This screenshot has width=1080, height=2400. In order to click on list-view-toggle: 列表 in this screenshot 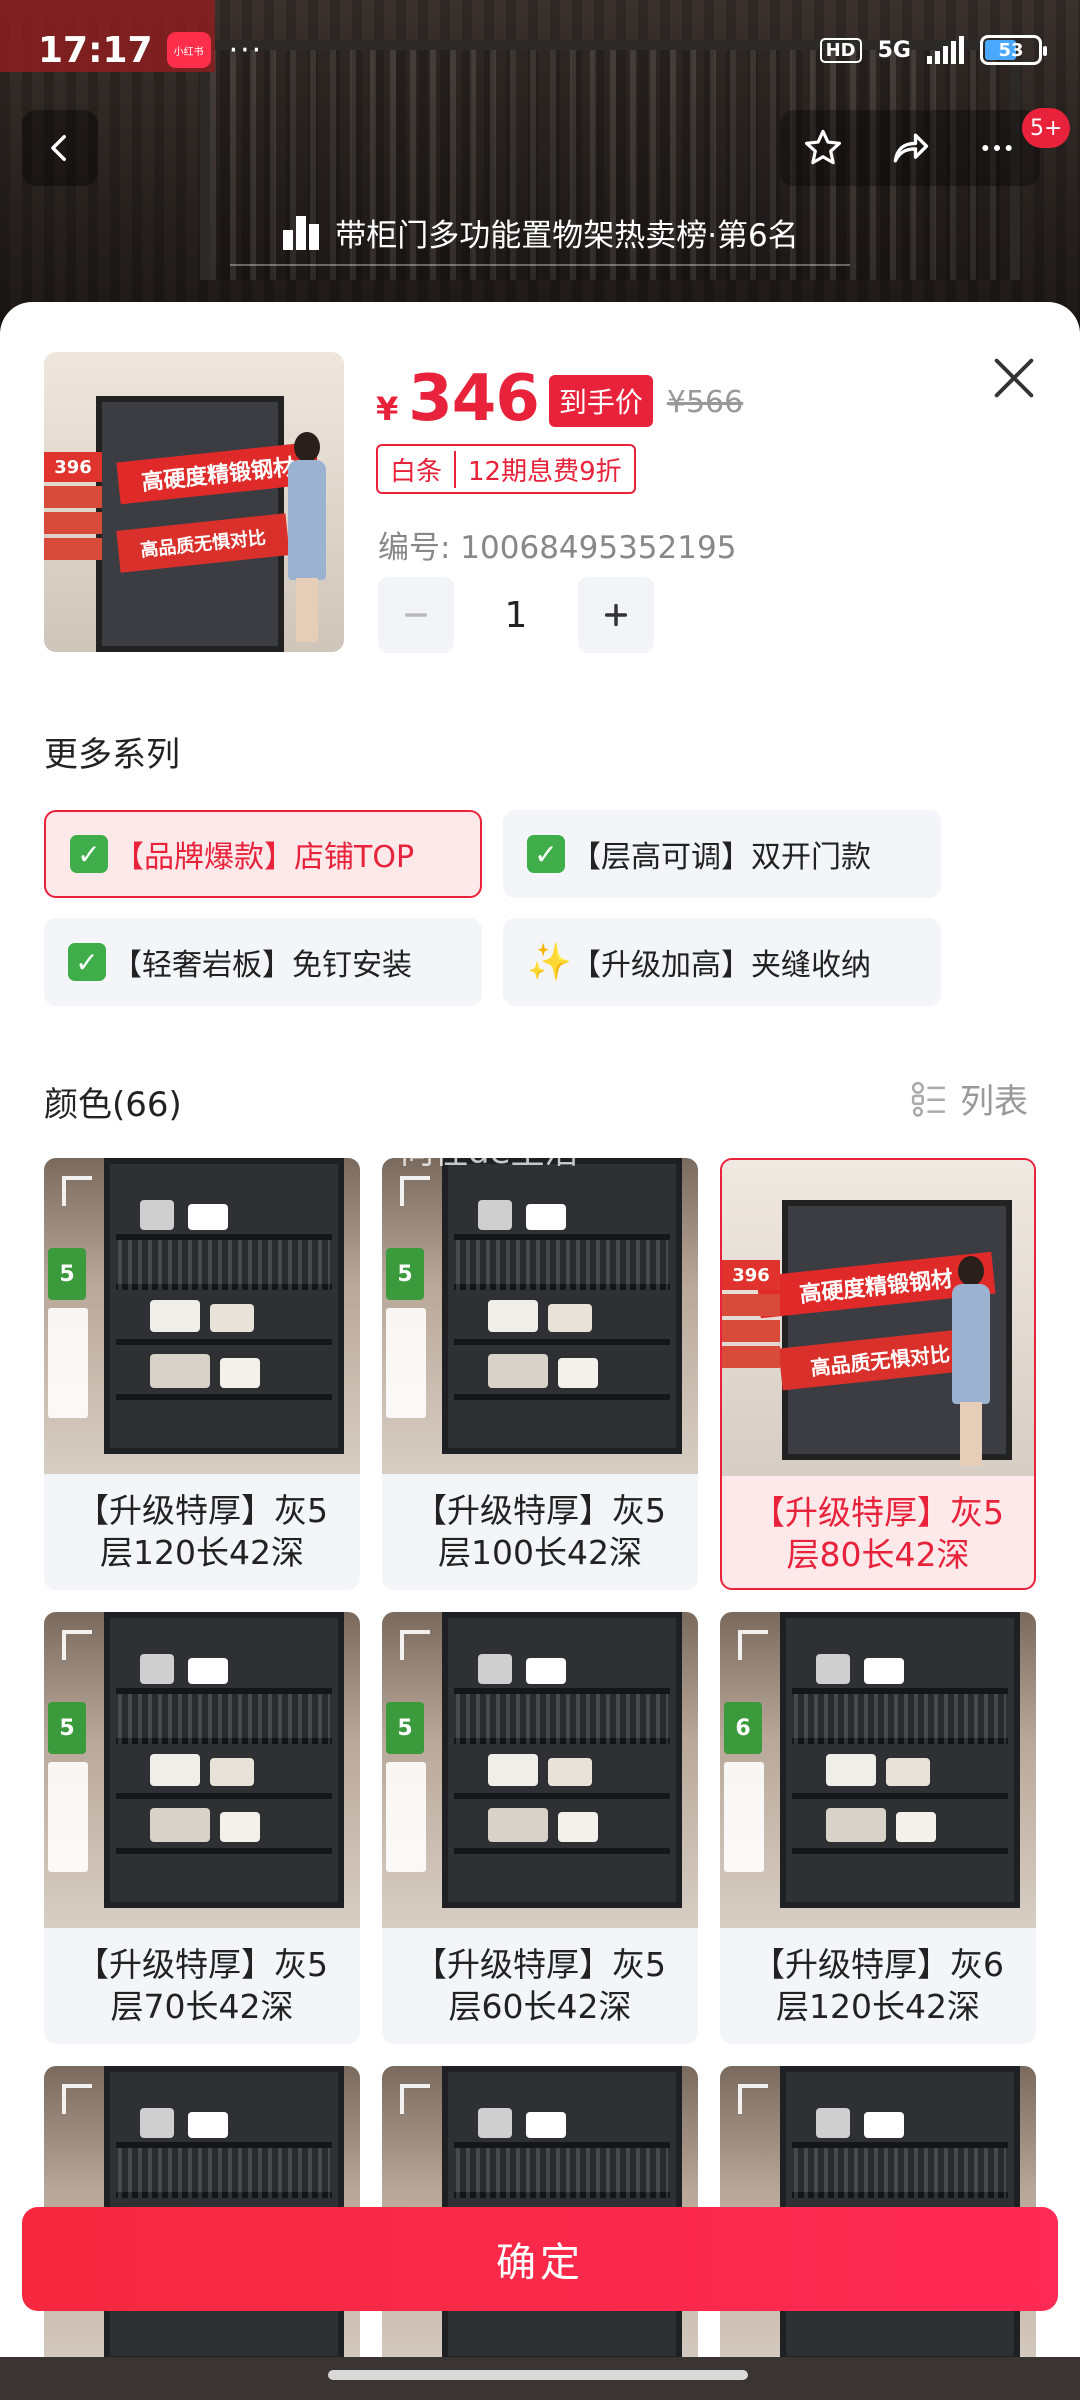, I will do `click(969, 1098)`.